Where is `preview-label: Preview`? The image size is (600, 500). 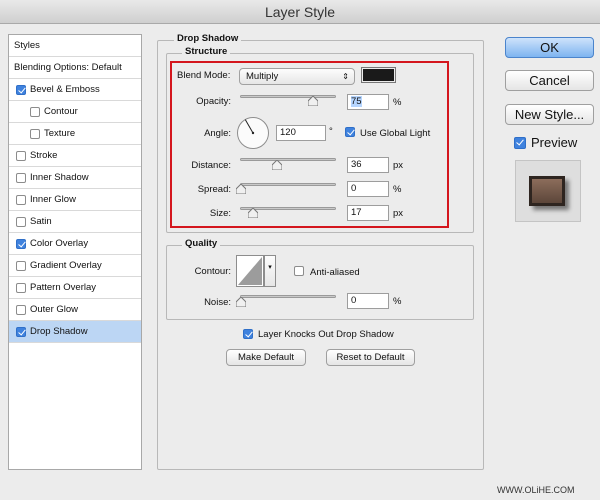 preview-label: Preview is located at coordinates (554, 142).